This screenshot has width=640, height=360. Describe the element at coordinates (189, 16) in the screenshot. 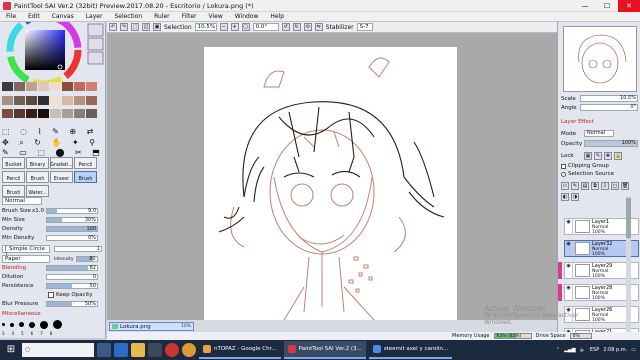

I see `menu-filter: Filter` at that location.